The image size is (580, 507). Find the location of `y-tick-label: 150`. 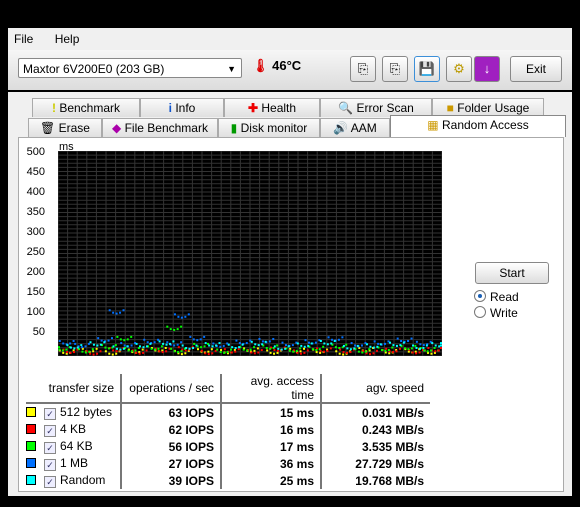

y-tick-label: 150 is located at coordinates (35, 292).